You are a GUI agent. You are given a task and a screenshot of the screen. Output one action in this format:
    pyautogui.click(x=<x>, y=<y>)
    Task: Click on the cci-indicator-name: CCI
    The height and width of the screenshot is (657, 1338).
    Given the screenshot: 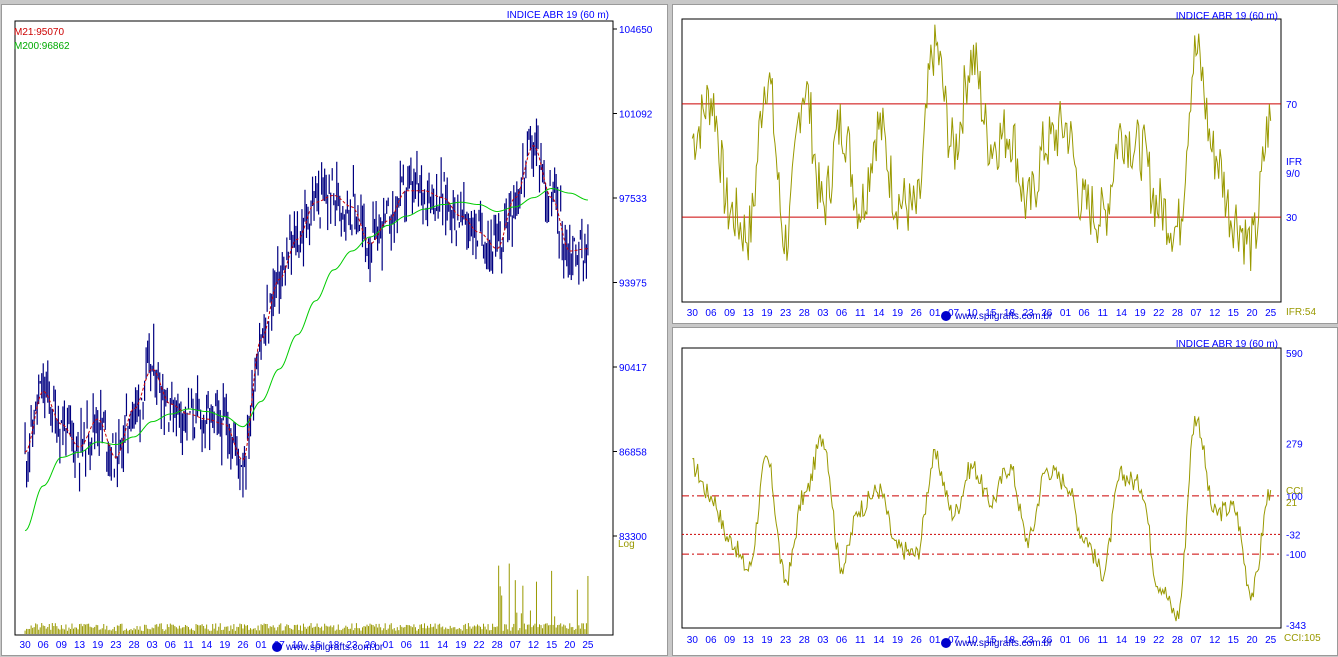 What is the action you would take?
    pyautogui.click(x=1294, y=491)
    